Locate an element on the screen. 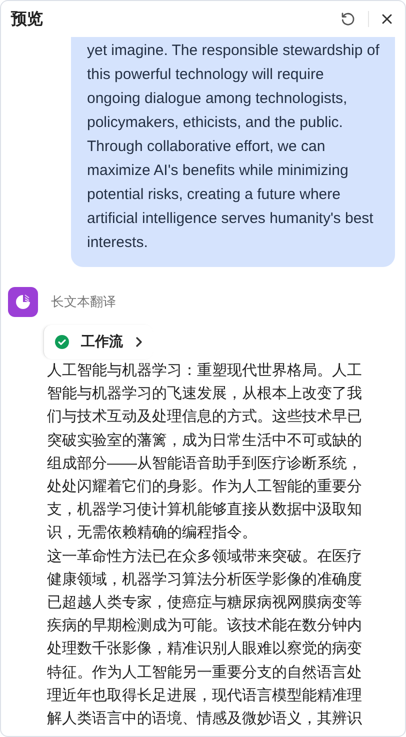  refresh-icon is located at coordinates (348, 19).